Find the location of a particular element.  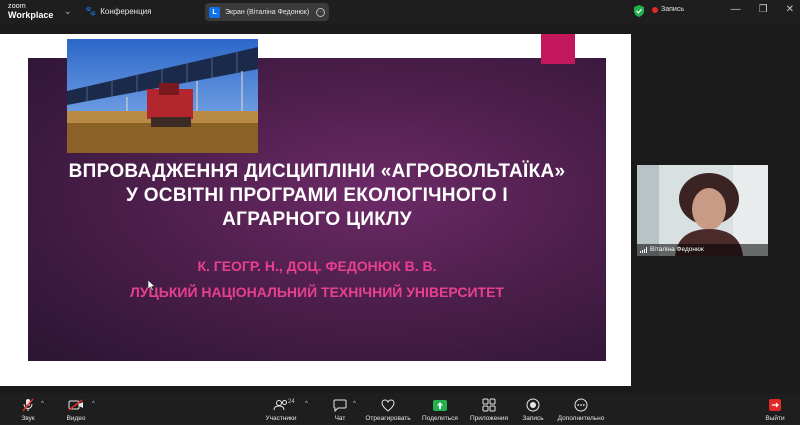

participant-name-label: Віталіна Федонюк is located at coordinates (702, 250).